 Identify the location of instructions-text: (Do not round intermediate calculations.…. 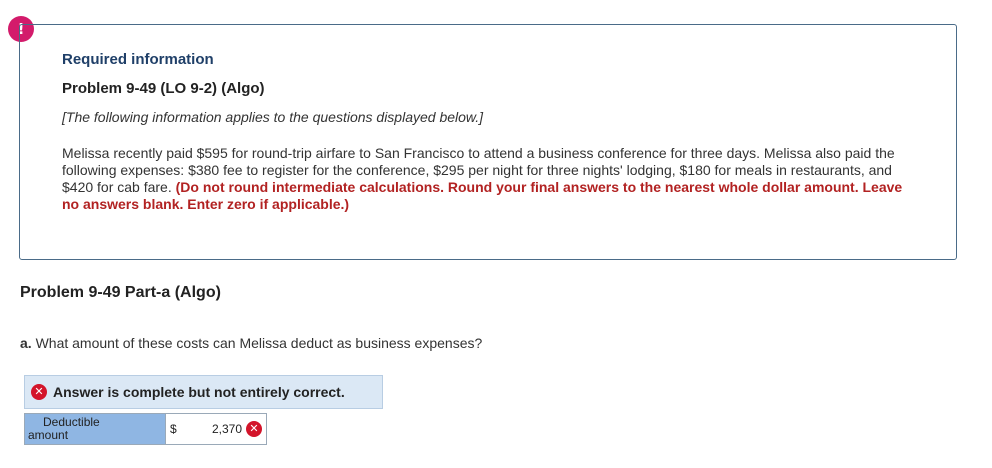
(482, 195).